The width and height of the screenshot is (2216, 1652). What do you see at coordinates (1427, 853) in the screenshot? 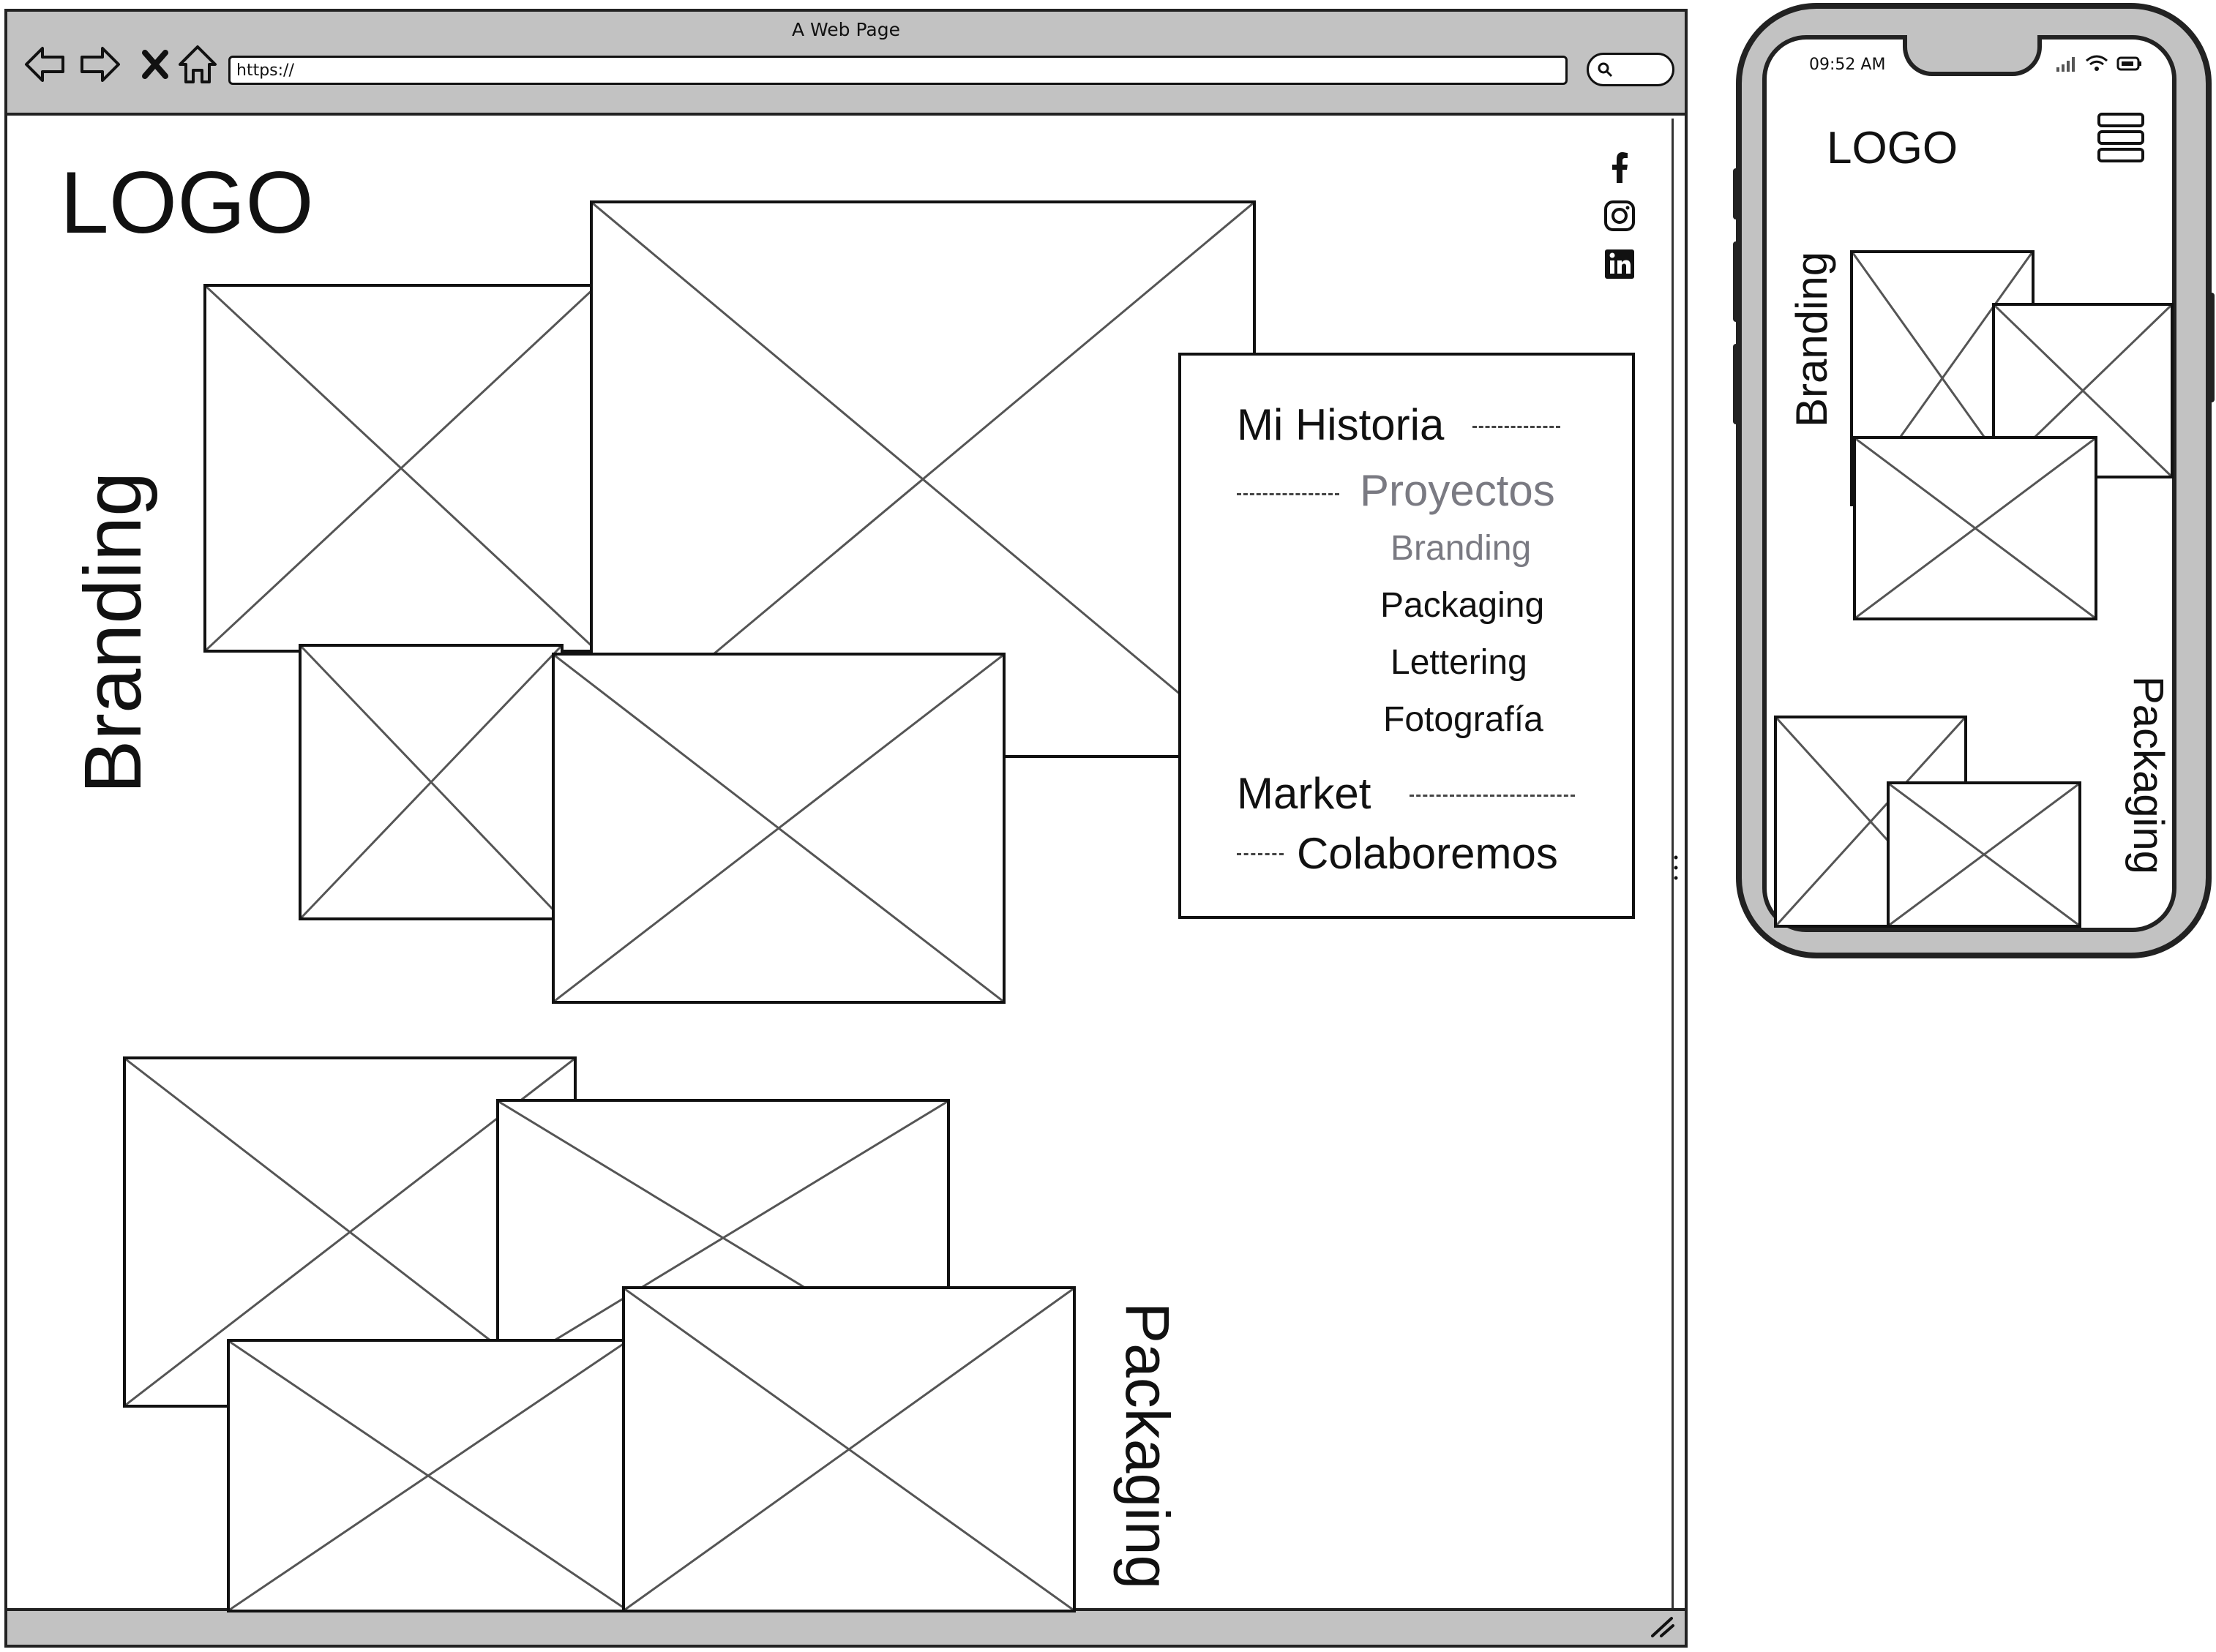
I see `menu-item-colaboremos: Colaboremos` at bounding box center [1427, 853].